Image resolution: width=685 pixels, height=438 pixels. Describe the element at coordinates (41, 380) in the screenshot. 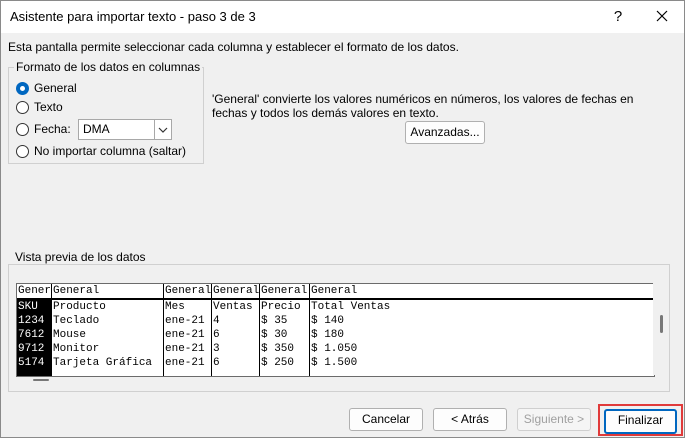

I see `horizontal-scroll-thumb` at that location.